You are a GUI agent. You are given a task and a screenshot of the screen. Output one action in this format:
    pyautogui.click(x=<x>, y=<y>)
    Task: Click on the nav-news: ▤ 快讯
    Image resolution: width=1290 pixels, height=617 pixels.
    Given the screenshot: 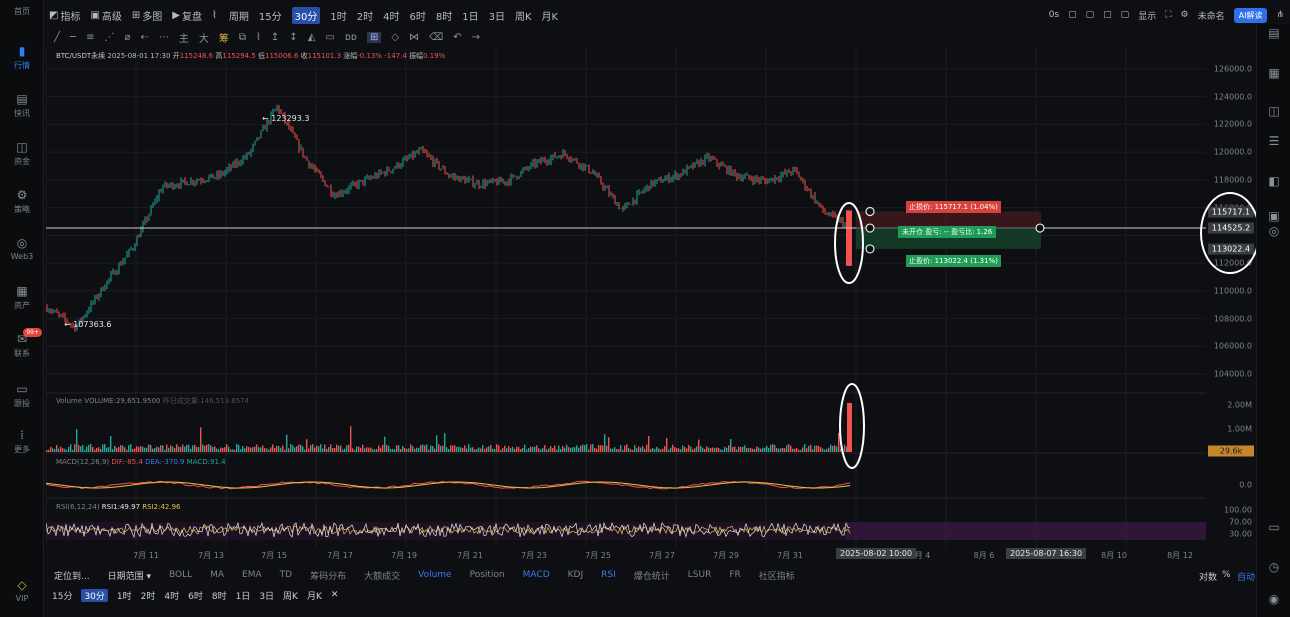 What is the action you would take?
    pyautogui.click(x=22, y=105)
    